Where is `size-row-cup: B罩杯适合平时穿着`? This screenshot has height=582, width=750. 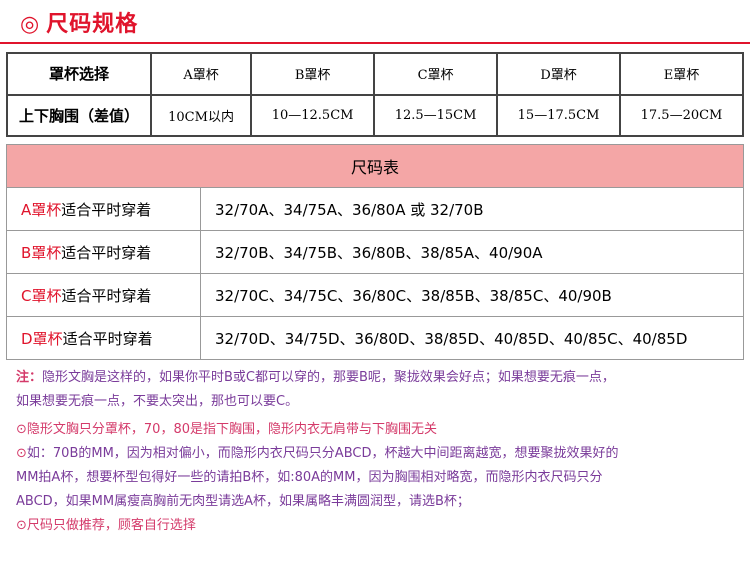 size-row-cup: B罩杯适合平时穿着 is located at coordinates (103, 252).